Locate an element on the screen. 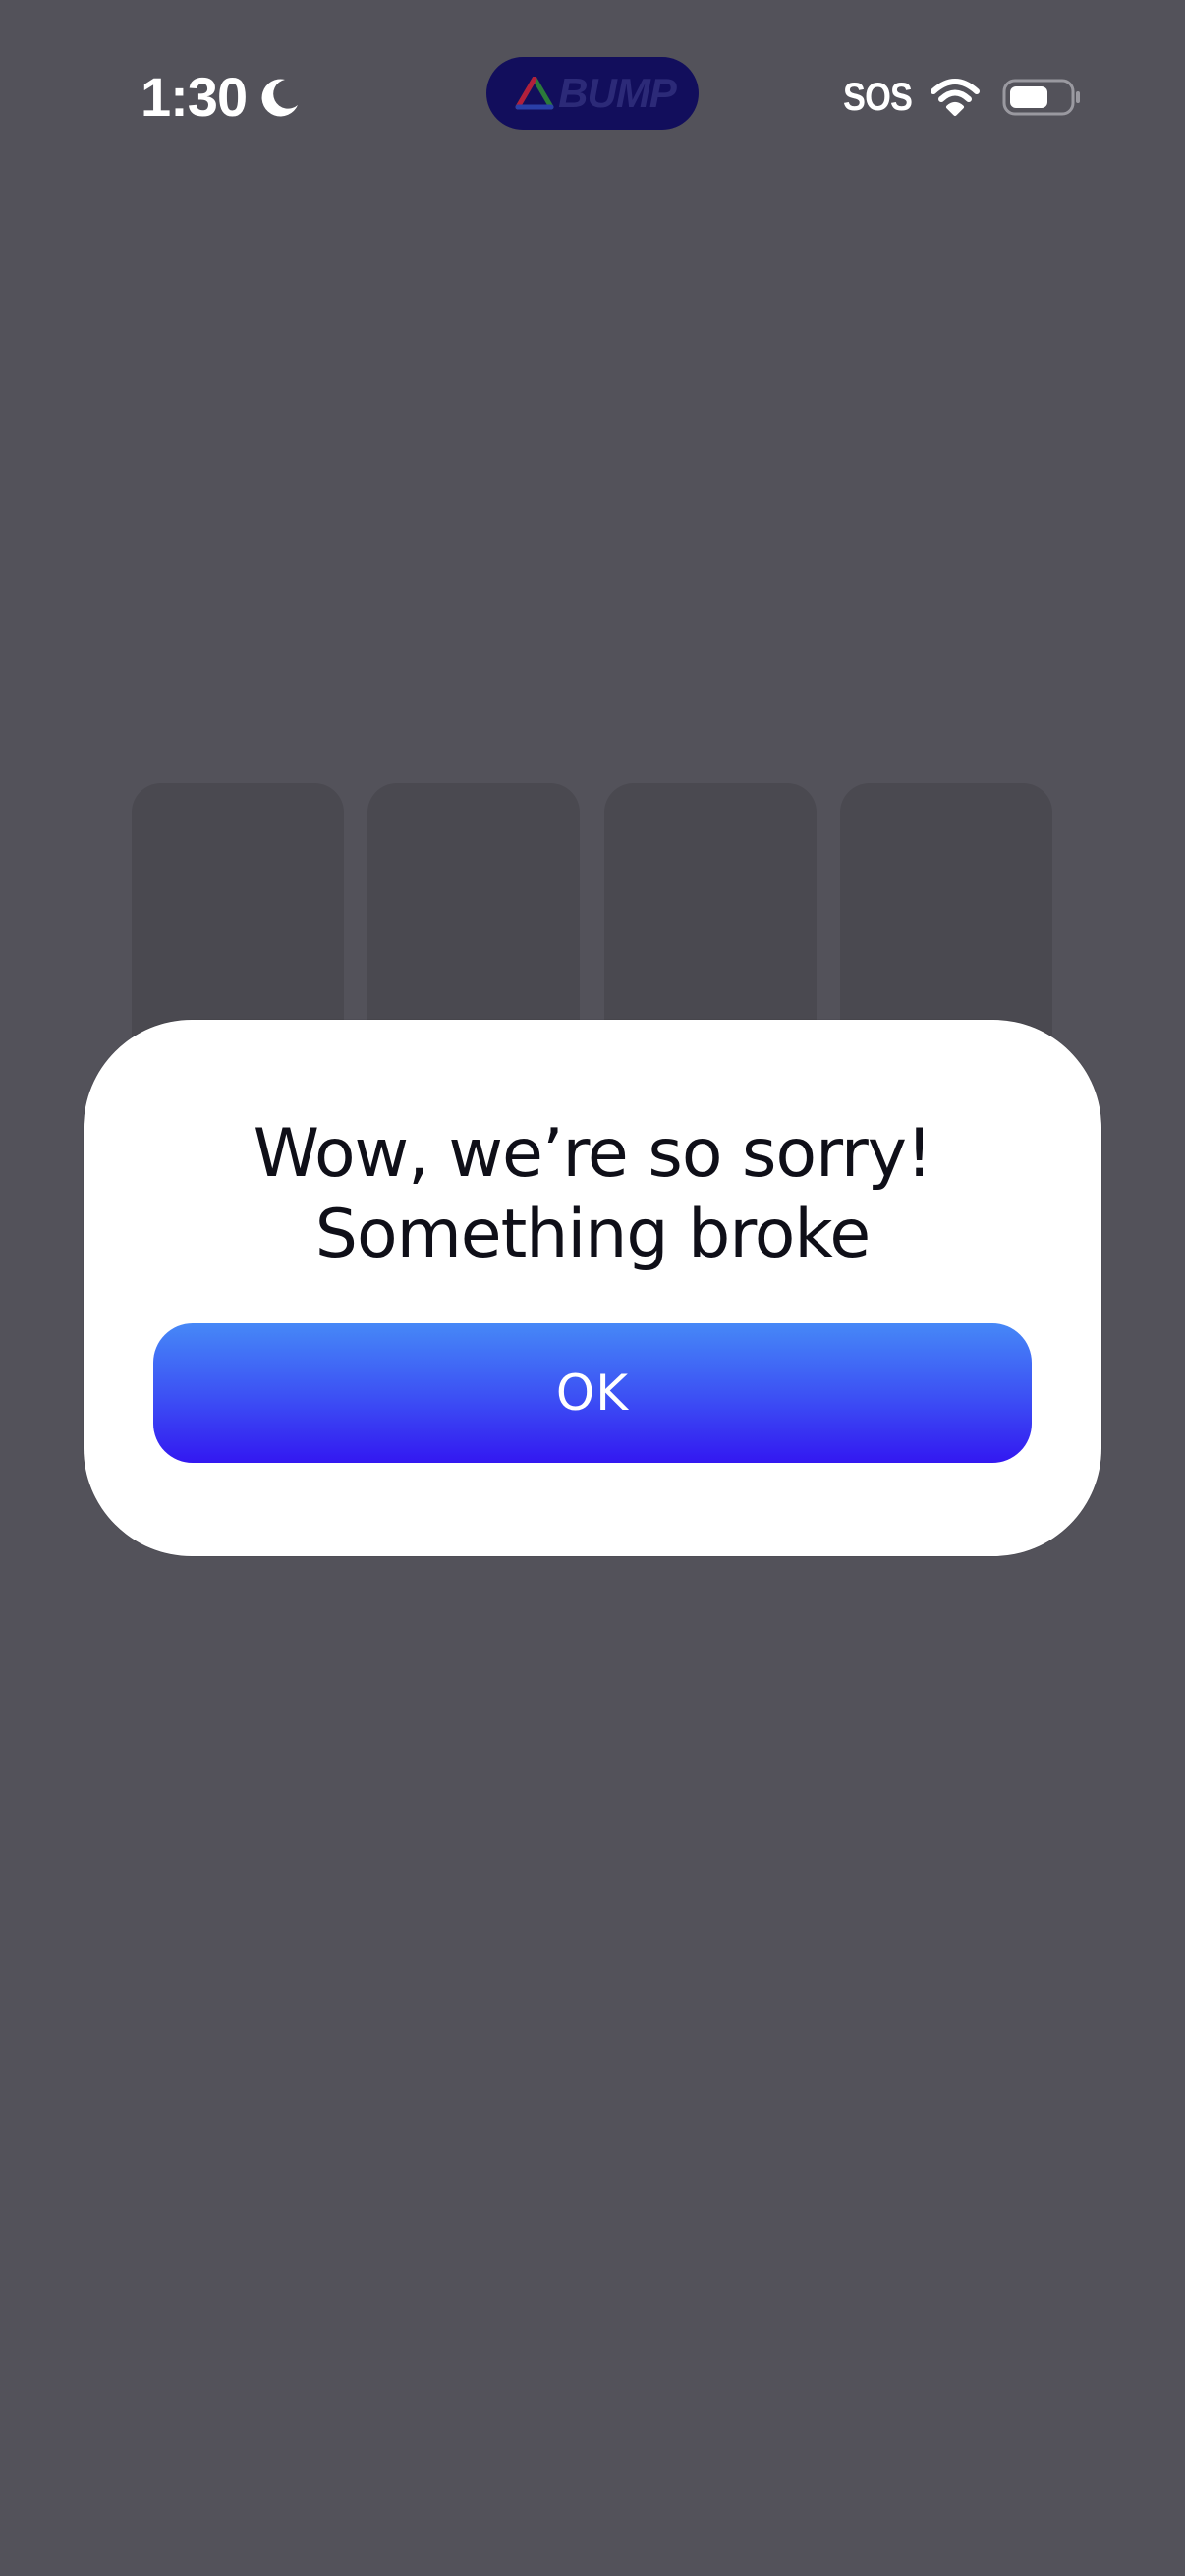  bump-logo-icon is located at coordinates (534, 93).